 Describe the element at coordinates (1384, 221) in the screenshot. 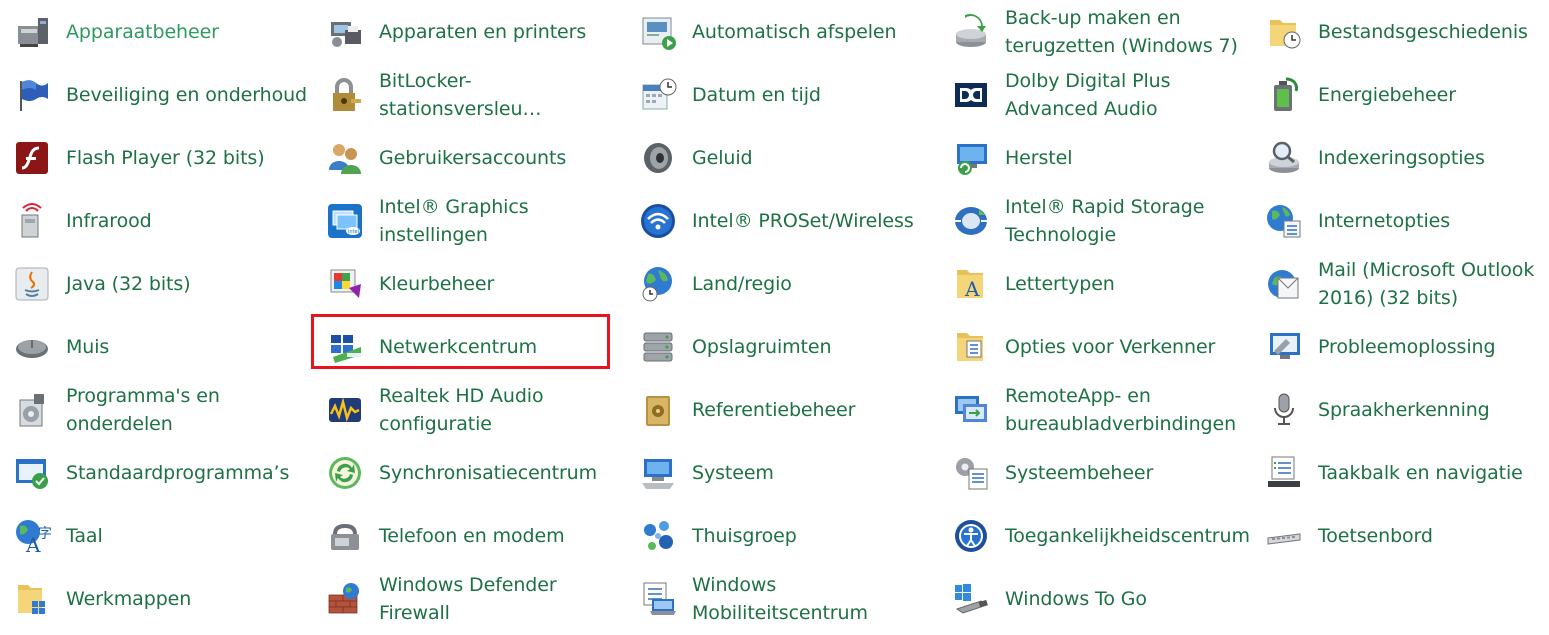

I see `item-label: Internetopties` at that location.